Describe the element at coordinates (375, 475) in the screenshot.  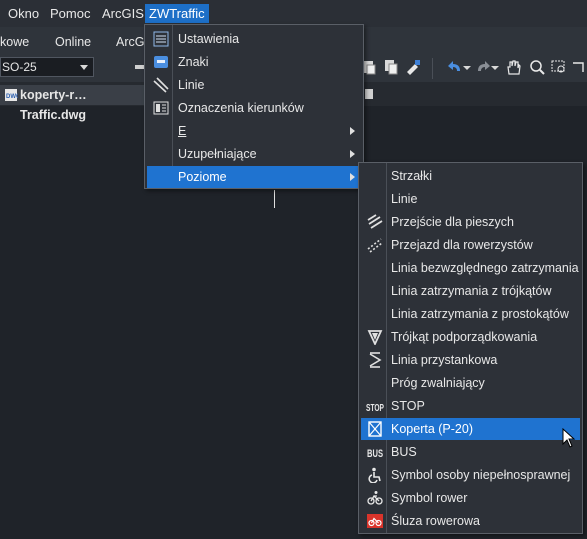
I see `wheelchair-icon` at that location.